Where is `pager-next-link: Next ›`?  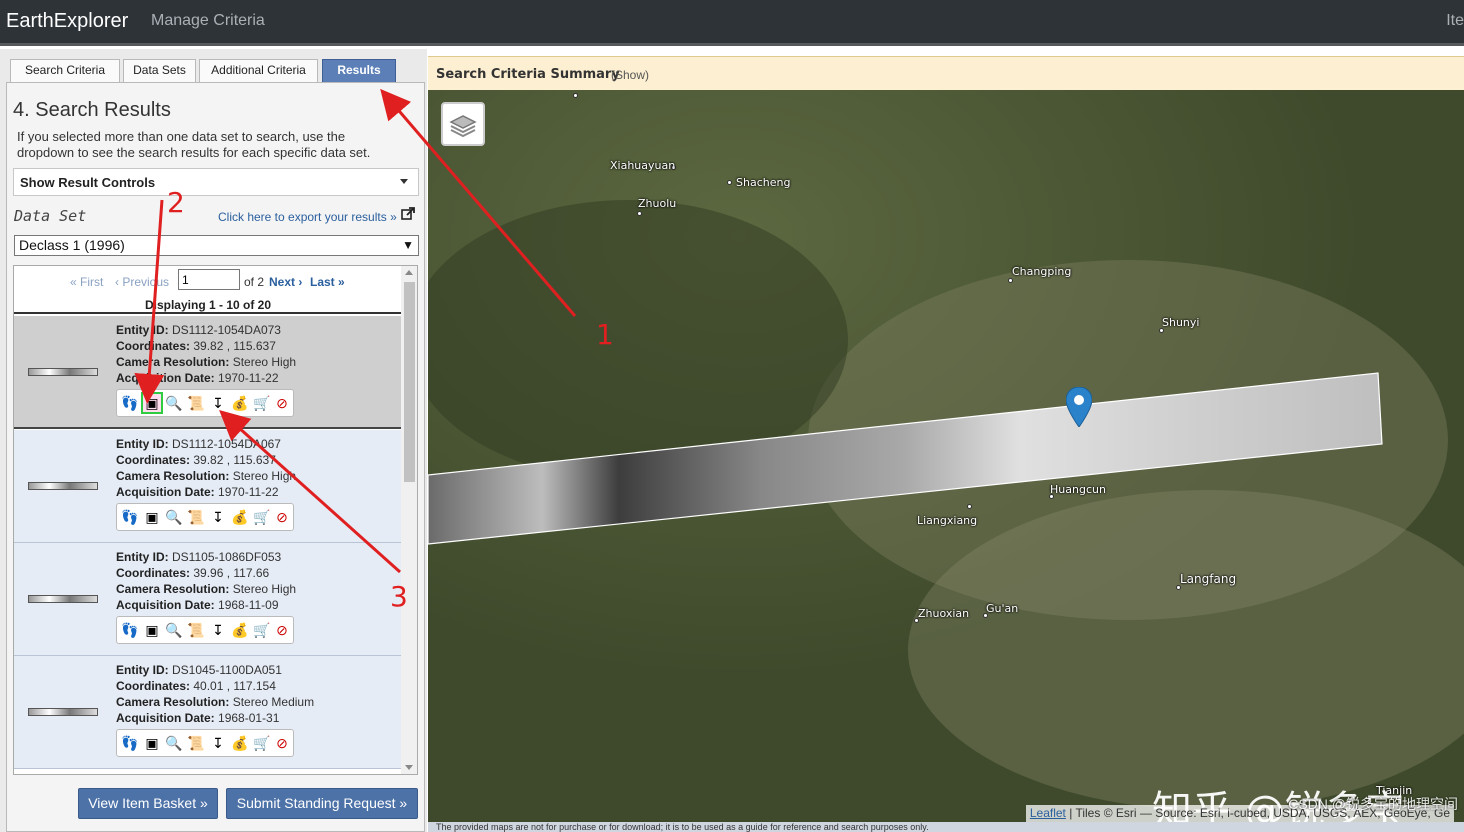 pager-next-link: Next › is located at coordinates (285, 282).